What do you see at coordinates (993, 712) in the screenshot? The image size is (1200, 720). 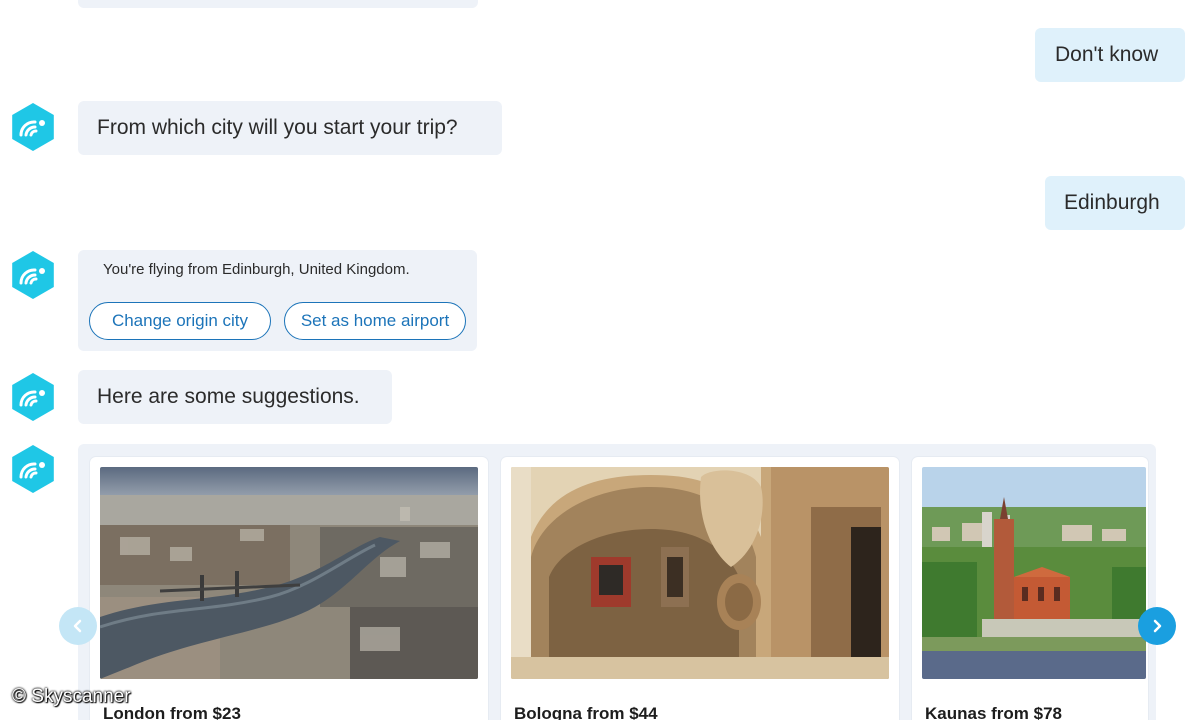 I see `suggestion-title: Kaunas from $78` at bounding box center [993, 712].